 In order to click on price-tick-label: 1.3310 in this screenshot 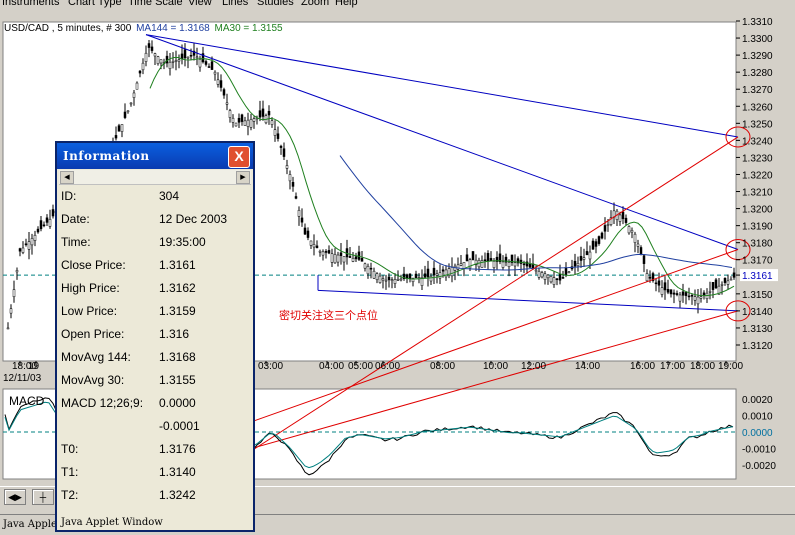, I will do `click(757, 22)`.